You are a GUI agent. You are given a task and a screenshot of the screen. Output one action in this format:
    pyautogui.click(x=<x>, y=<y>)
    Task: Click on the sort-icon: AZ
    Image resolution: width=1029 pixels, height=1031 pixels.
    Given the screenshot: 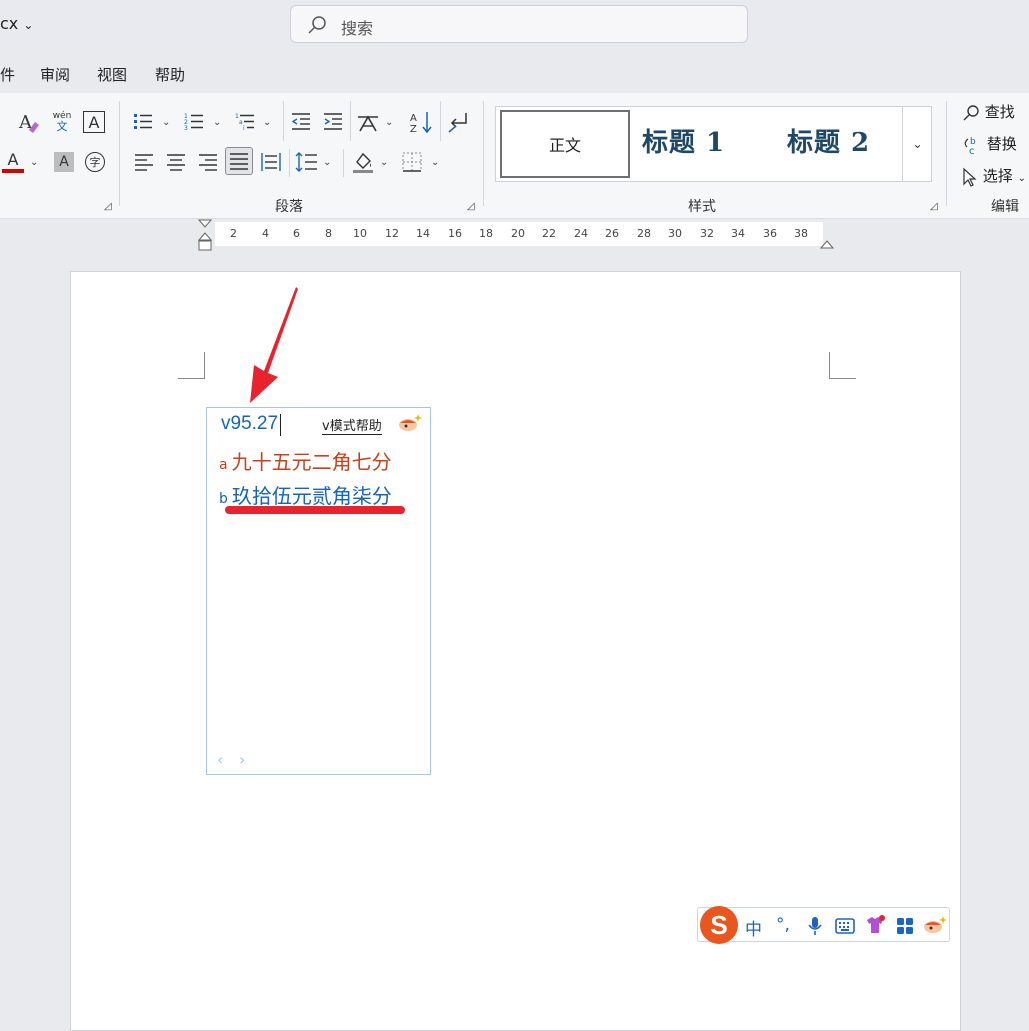 What is the action you would take?
    pyautogui.click(x=421, y=123)
    